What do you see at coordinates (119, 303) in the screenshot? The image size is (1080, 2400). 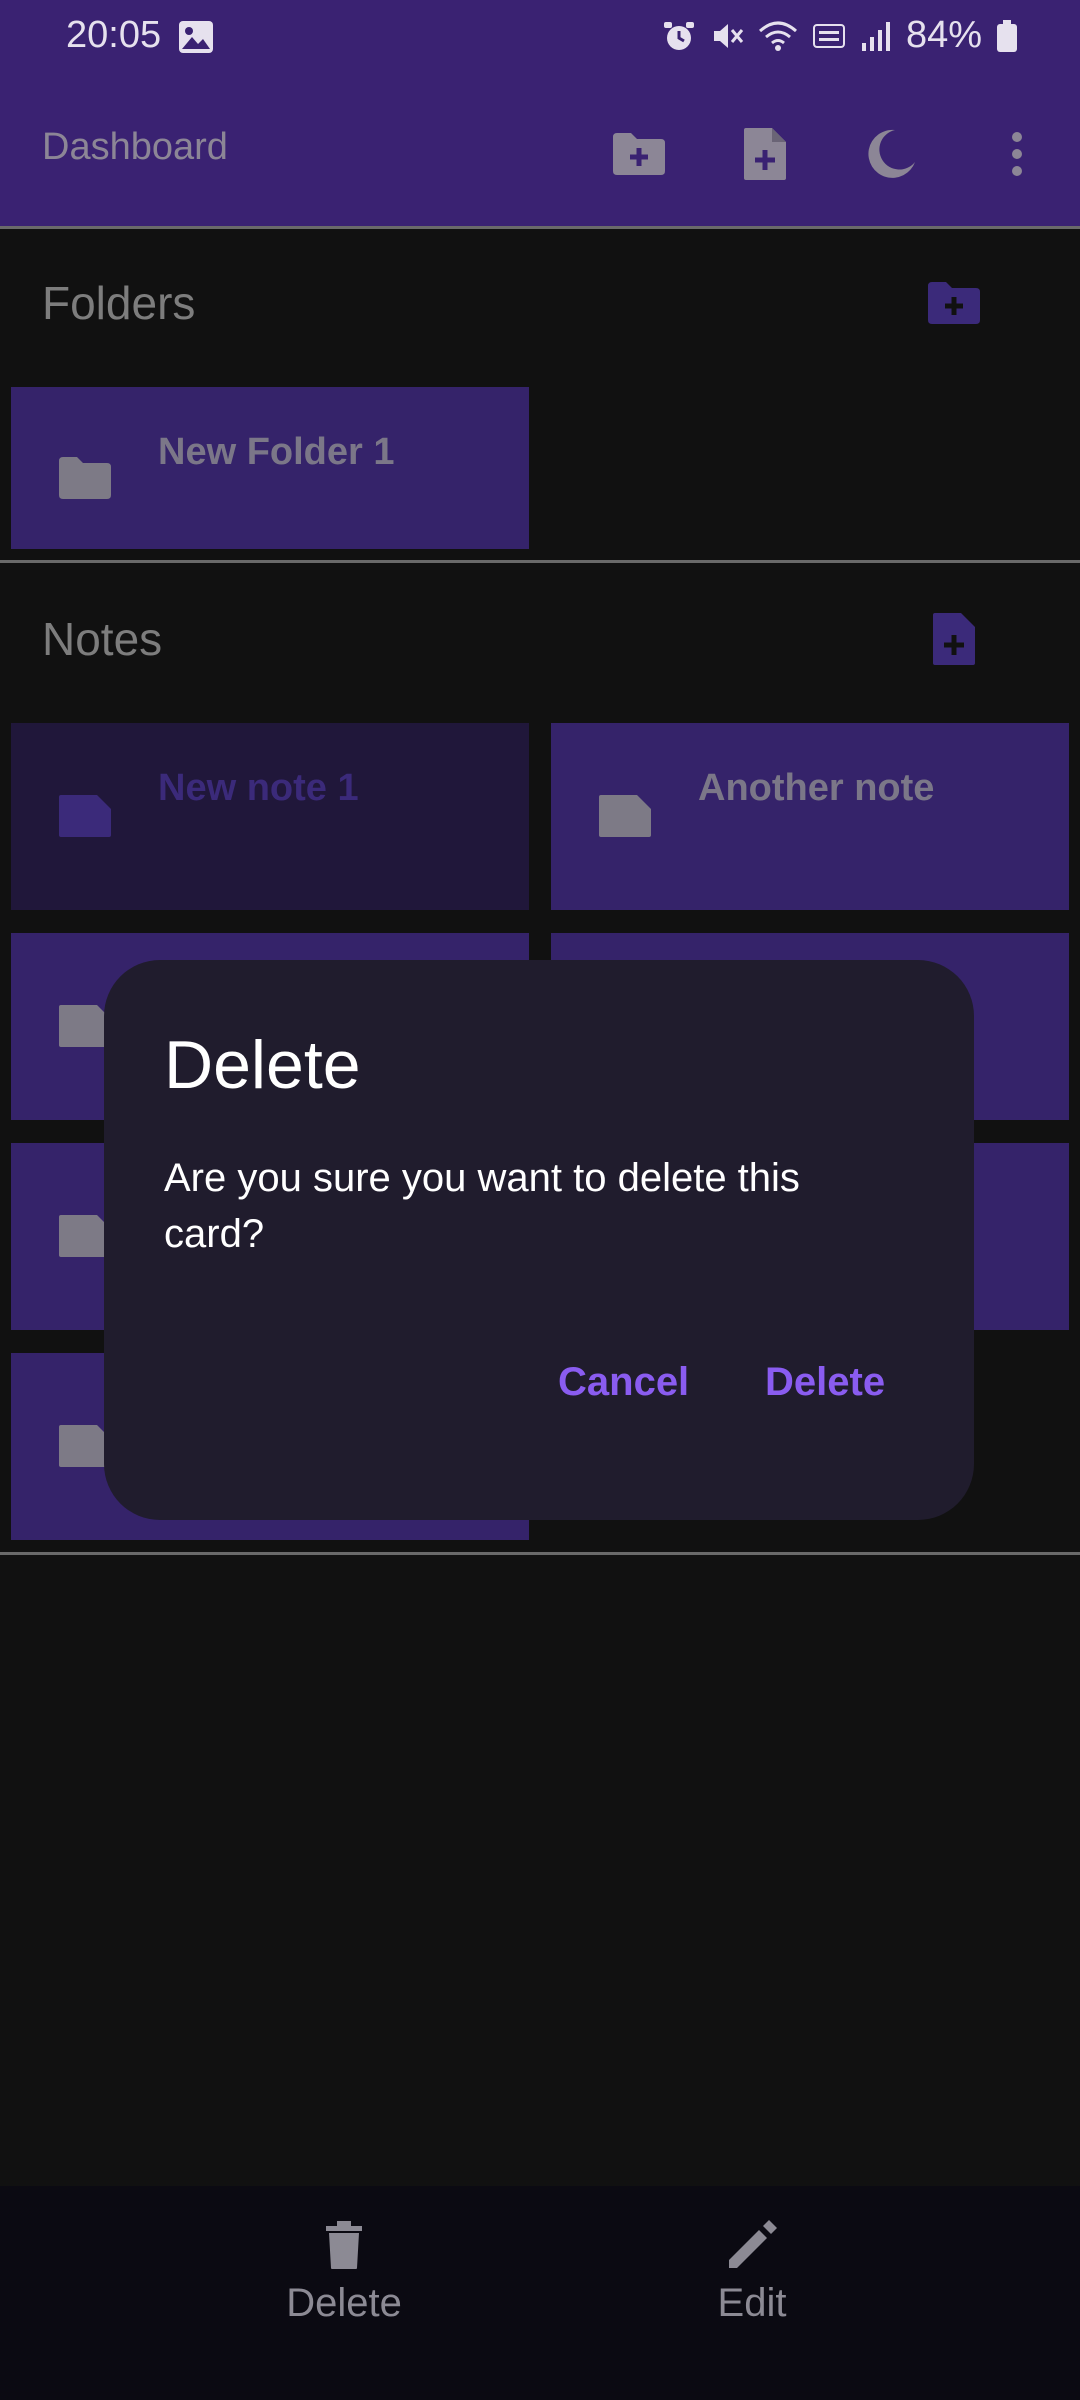 I see `folders-title: Folders` at bounding box center [119, 303].